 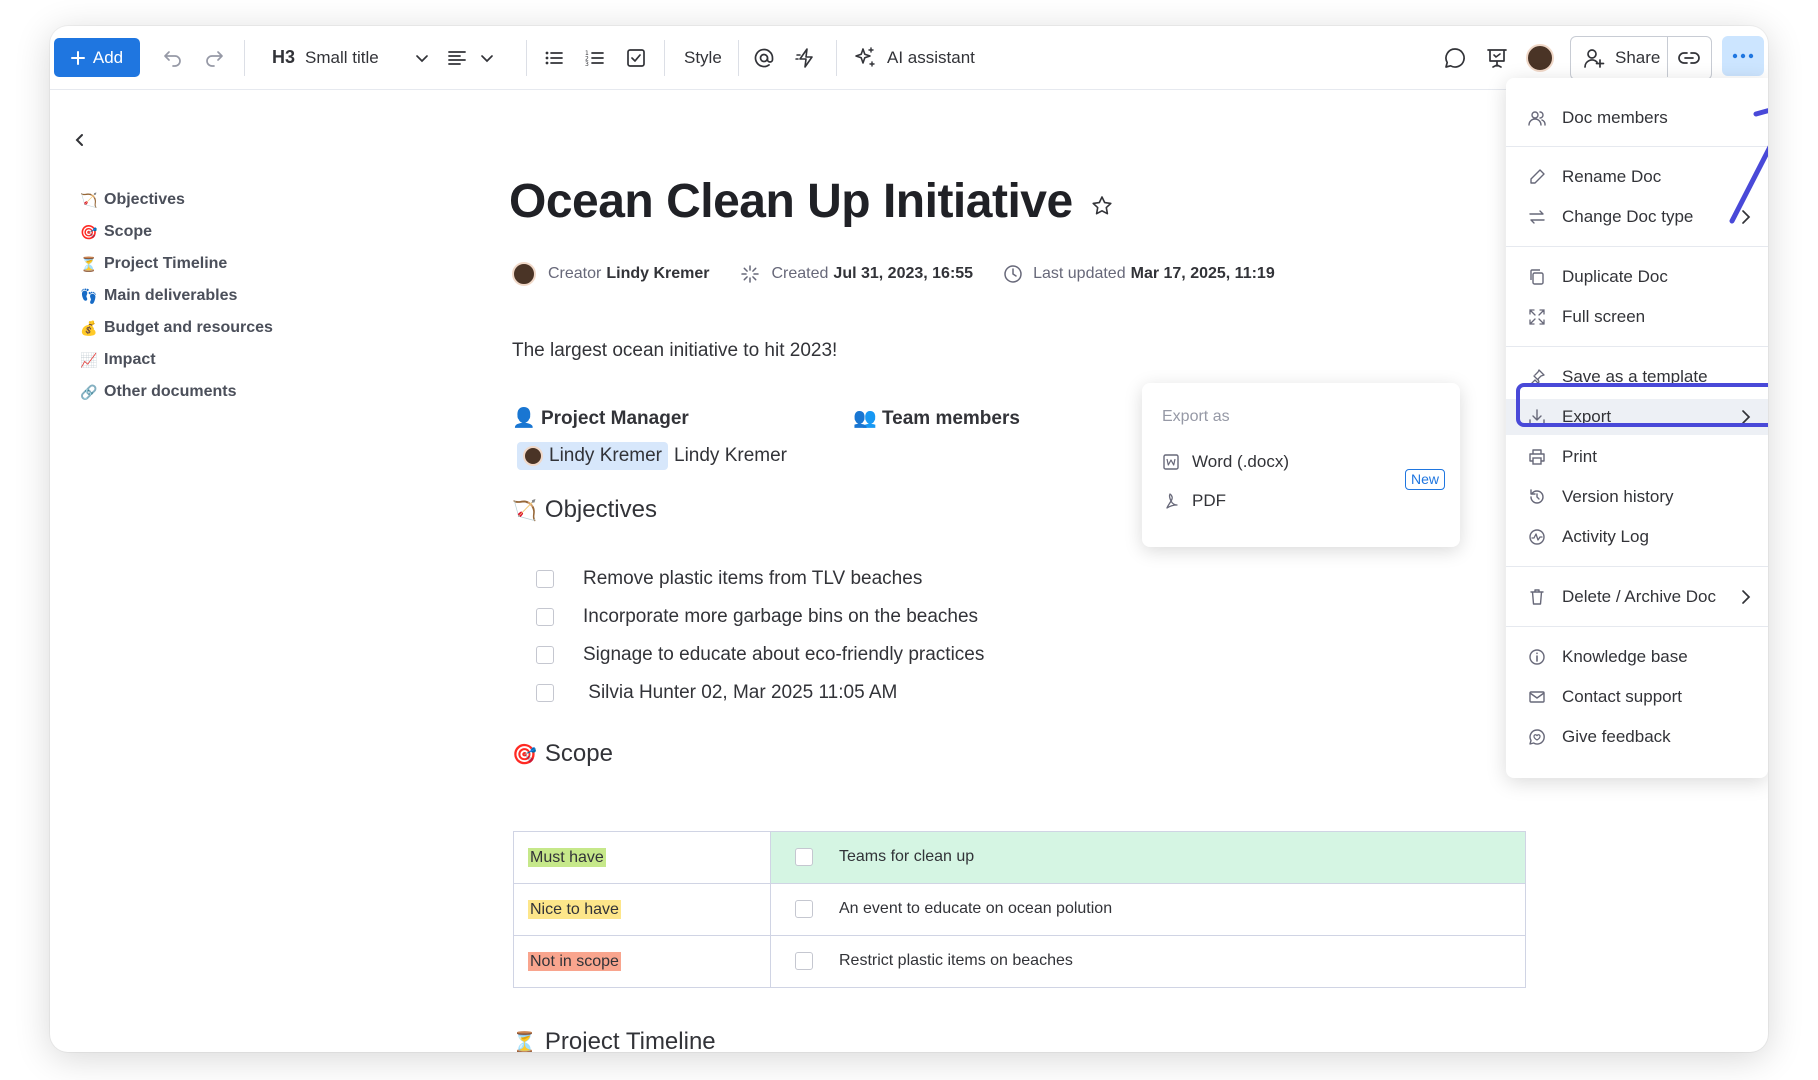 I want to click on trash-icon, so click(x=1537, y=597).